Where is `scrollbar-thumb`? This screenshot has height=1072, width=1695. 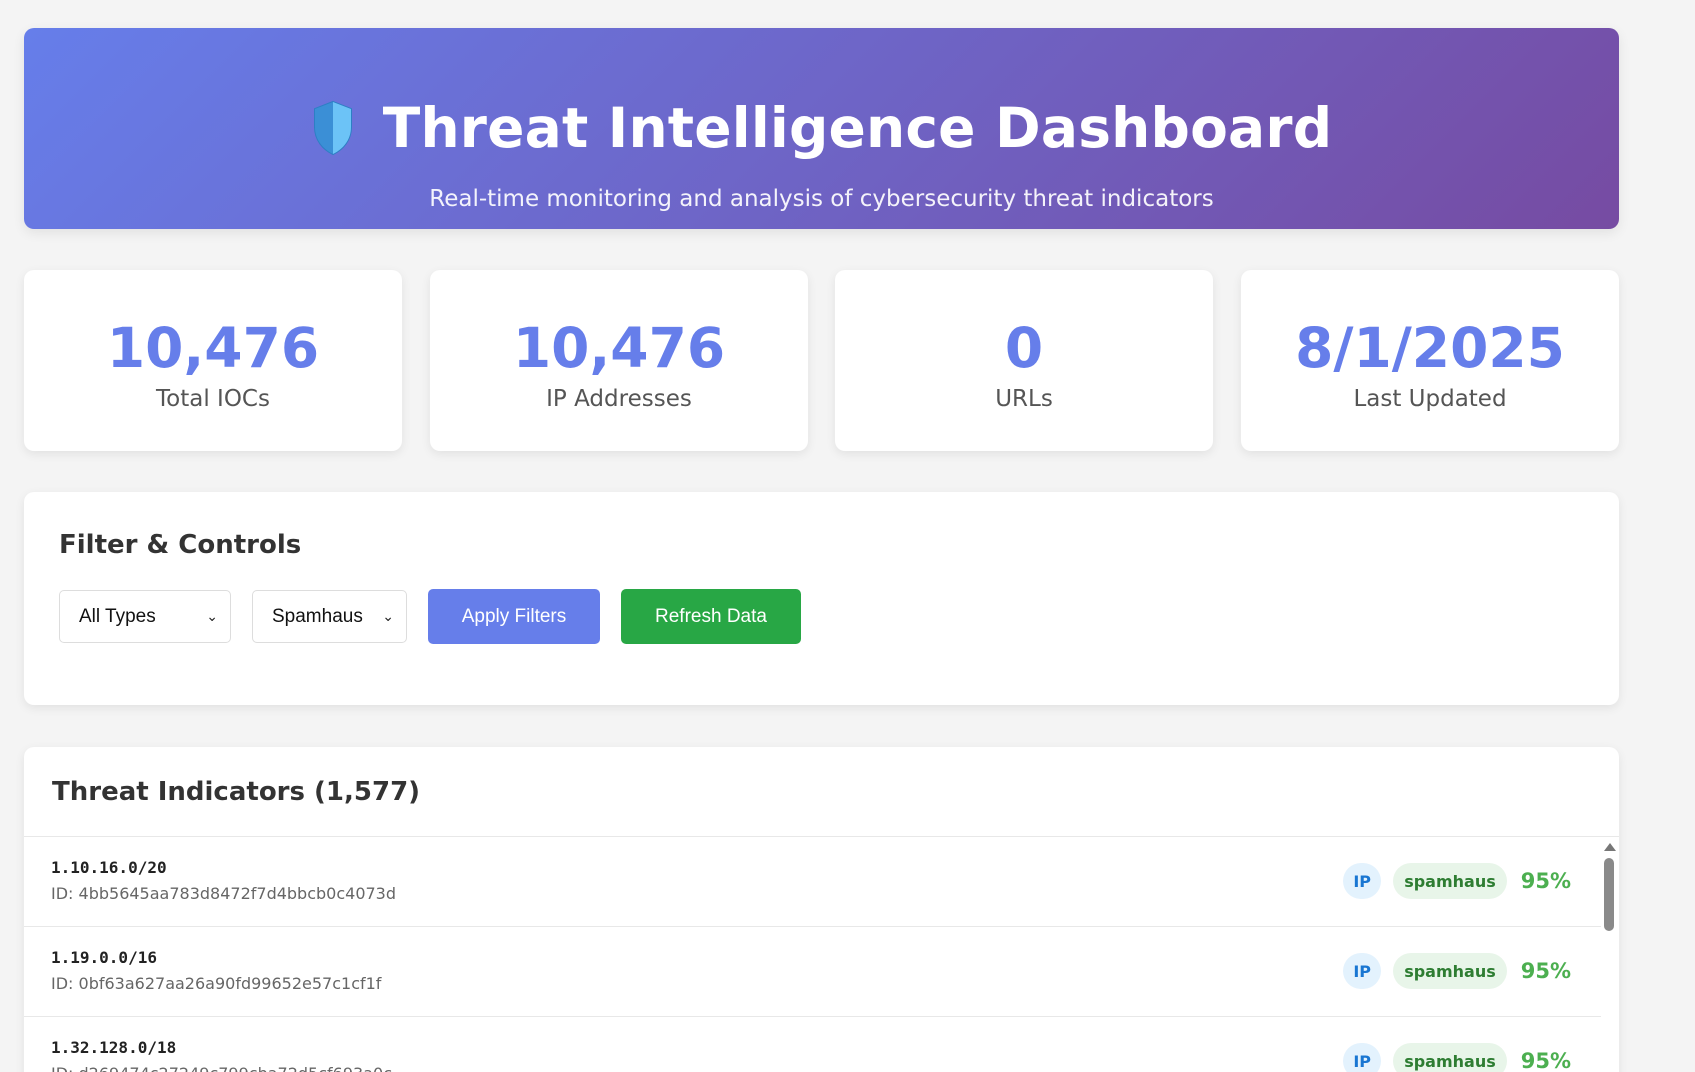
scrollbar-thumb is located at coordinates (1609, 894).